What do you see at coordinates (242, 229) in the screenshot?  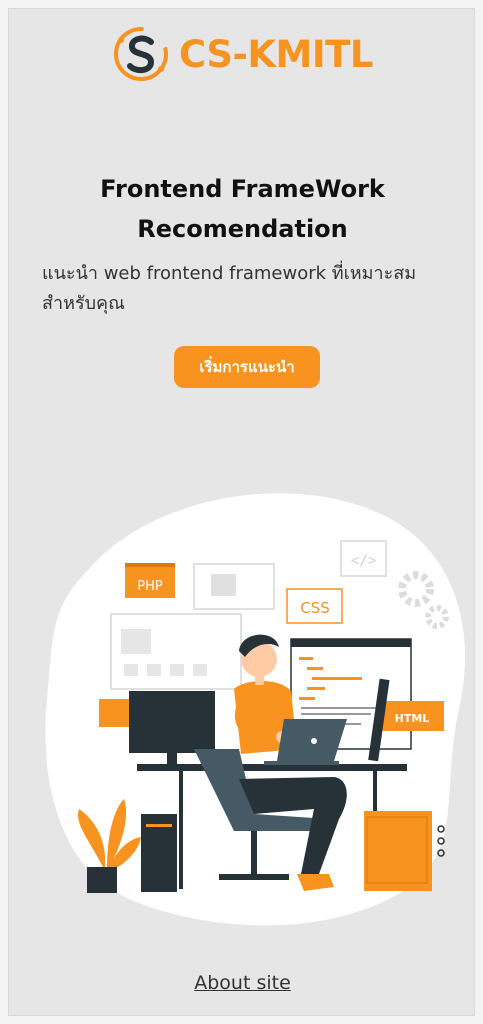 I see `title-line-2: Recomendation` at bounding box center [242, 229].